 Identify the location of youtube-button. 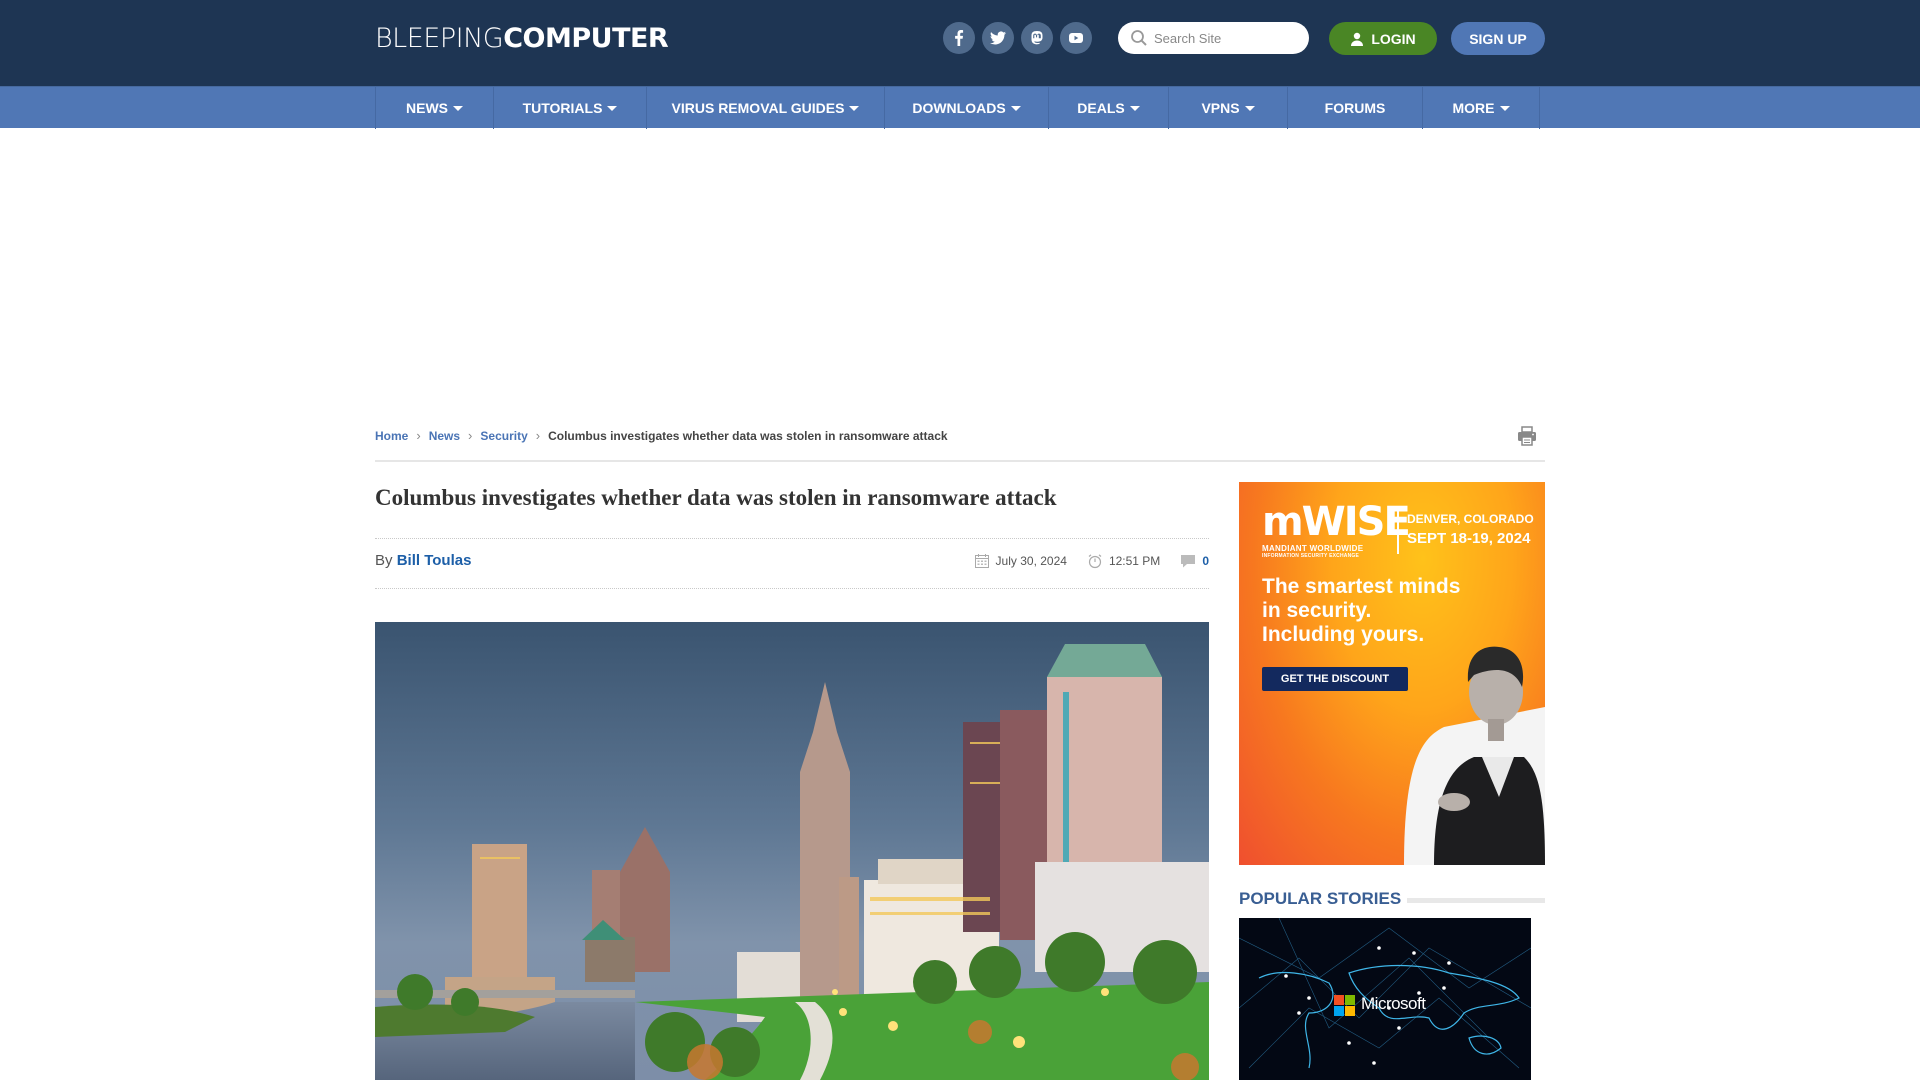
(1076, 38).